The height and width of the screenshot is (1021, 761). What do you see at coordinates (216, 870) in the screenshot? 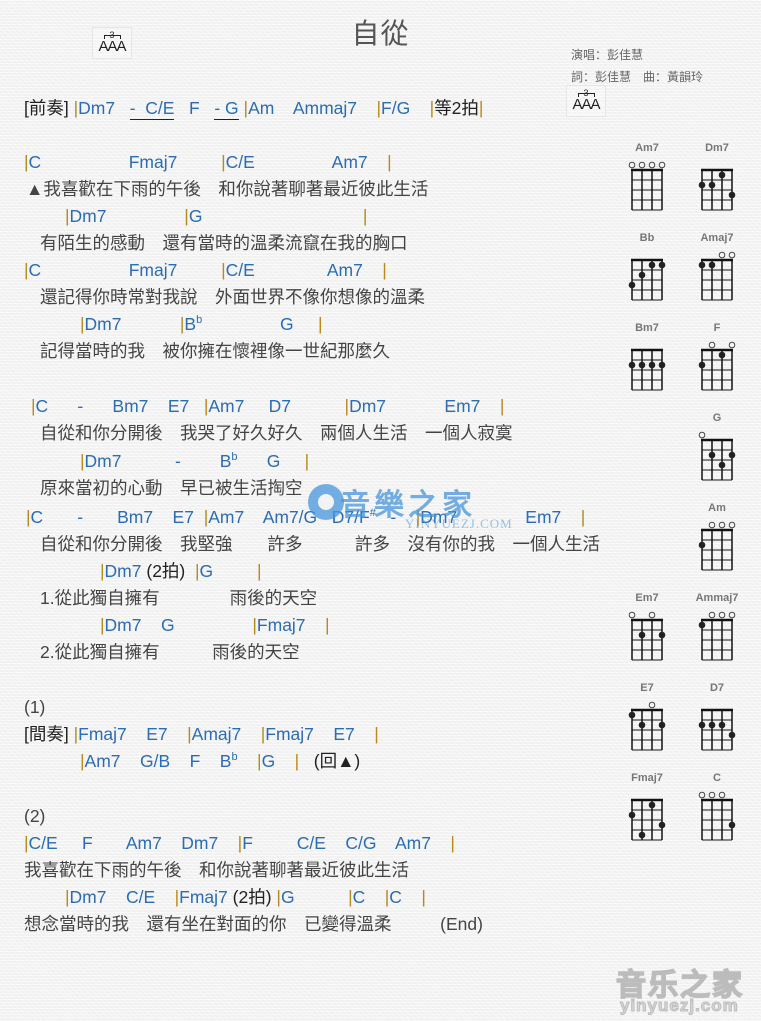
I see `lyric-line: 我喜歡在下雨的午後 和你說著聊著最近彼此生活` at bounding box center [216, 870].